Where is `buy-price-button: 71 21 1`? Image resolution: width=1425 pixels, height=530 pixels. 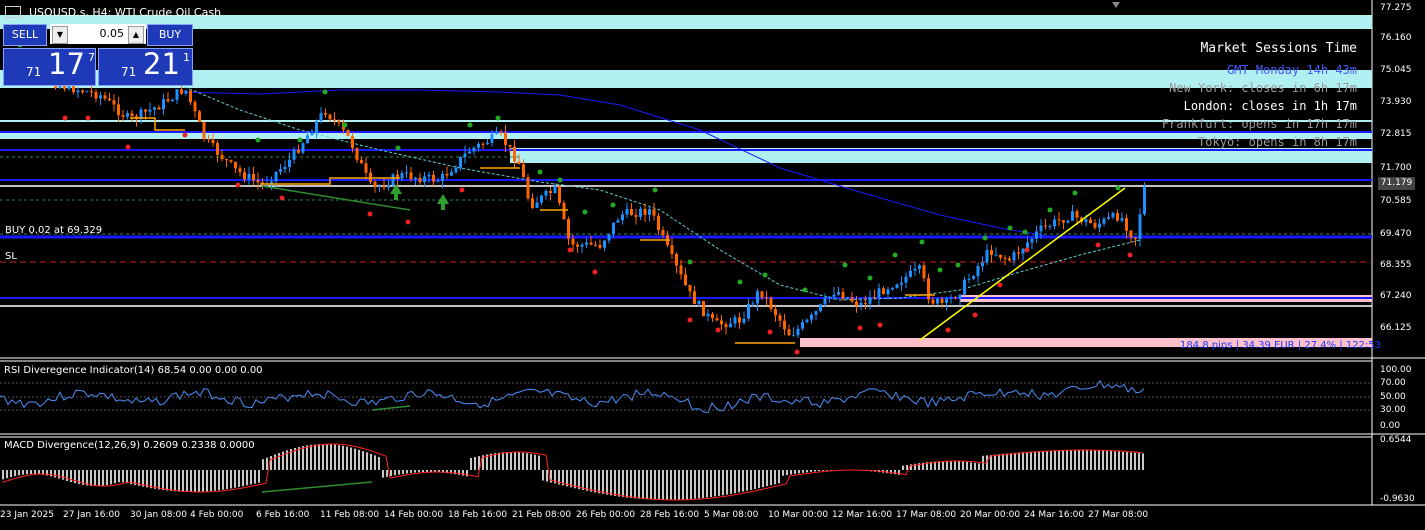
buy-price-button: 71 21 1 is located at coordinates (145, 66).